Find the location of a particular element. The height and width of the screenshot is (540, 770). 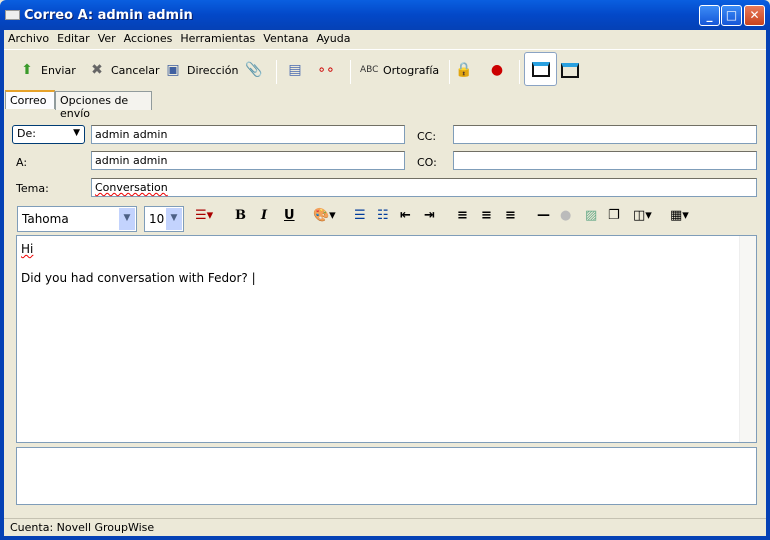

to-label: A: is located at coordinates (22, 162).